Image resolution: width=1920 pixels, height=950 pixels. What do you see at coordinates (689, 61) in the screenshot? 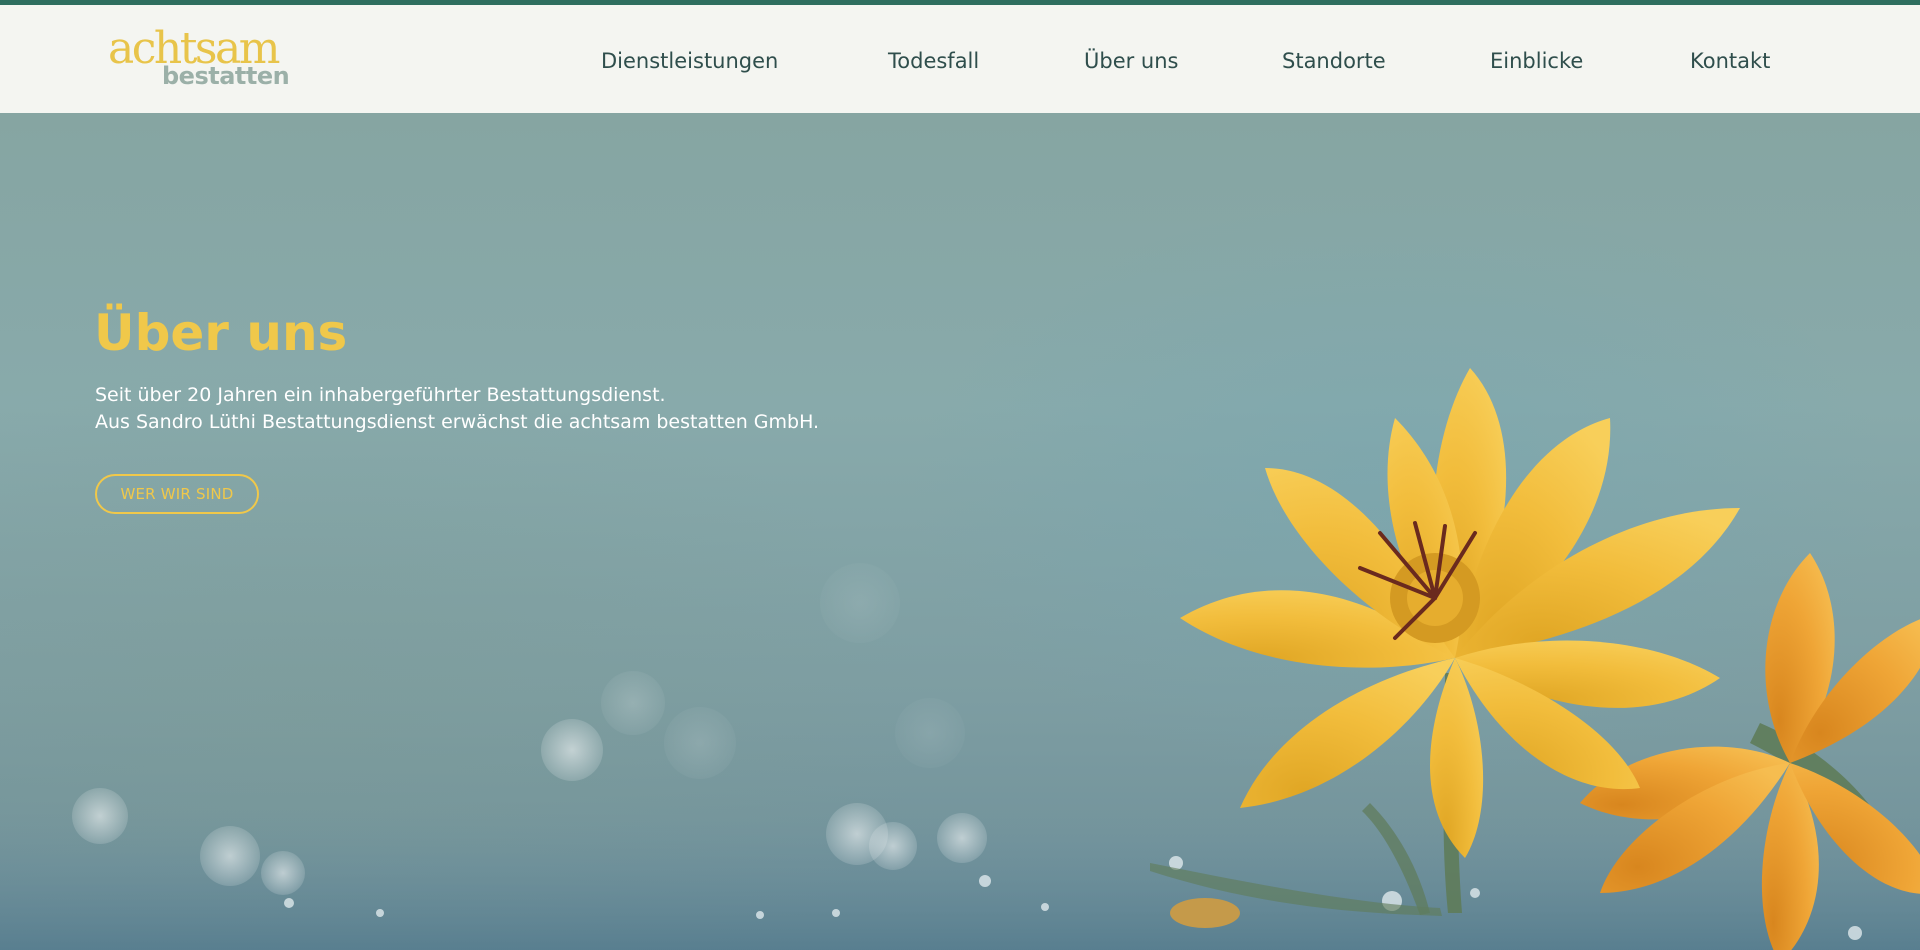
I see `nav-item-dienstleistungen: Dienstleistungen` at bounding box center [689, 61].